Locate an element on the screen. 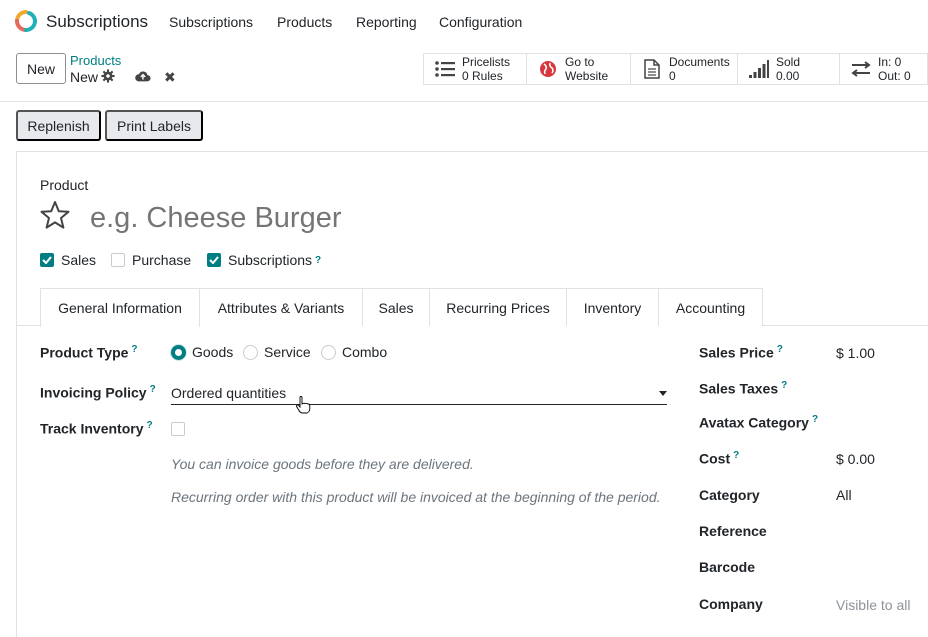 The height and width of the screenshot is (637, 928). cost-label-text: Cost is located at coordinates (715, 458).